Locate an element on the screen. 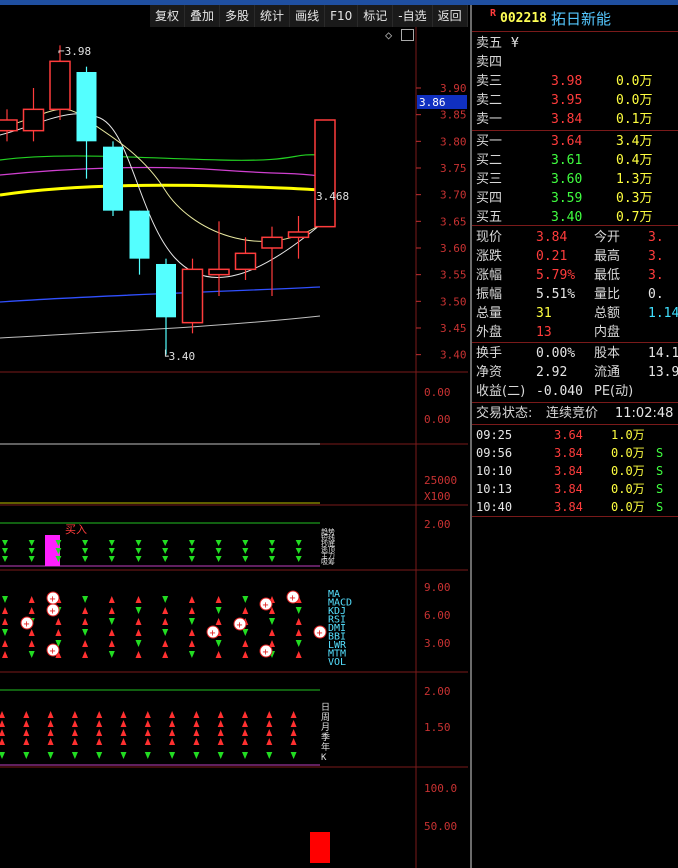 The height and width of the screenshot is (868, 678). ask-volume: 0.1万 is located at coordinates (634, 119).